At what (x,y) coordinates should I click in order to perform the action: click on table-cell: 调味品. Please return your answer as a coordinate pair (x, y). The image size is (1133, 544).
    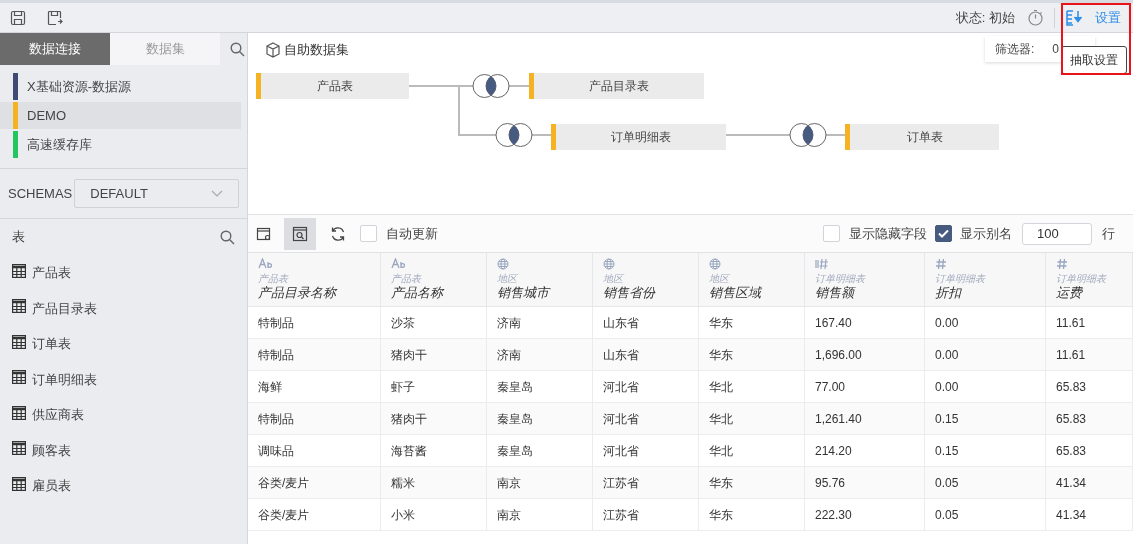
    Looking at the image, I should click on (314, 450).